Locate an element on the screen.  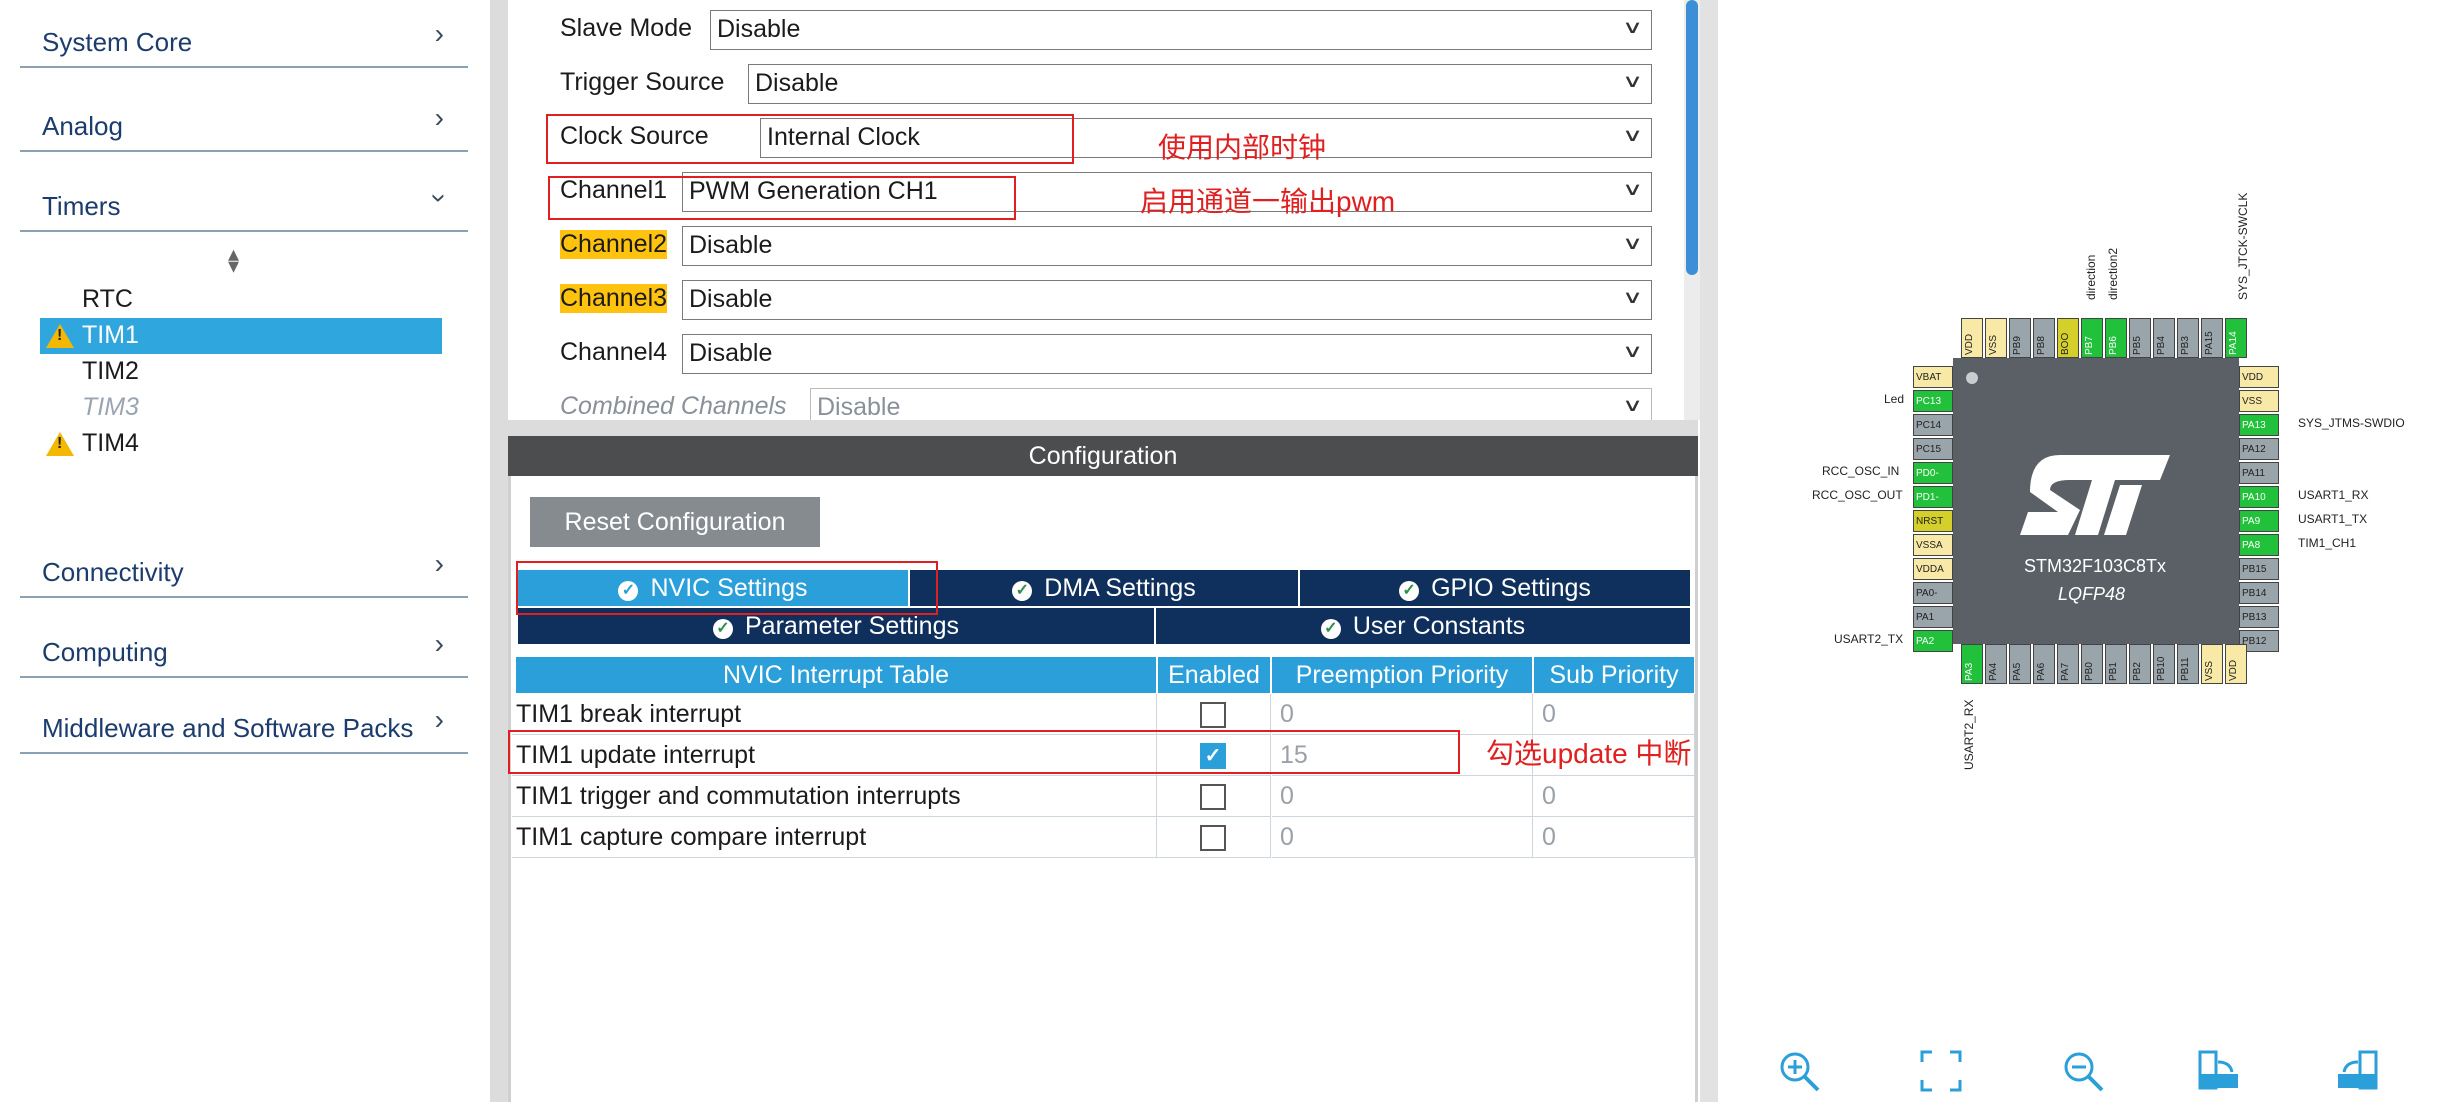
category-analog: Analog › is located at coordinates (244, 118).